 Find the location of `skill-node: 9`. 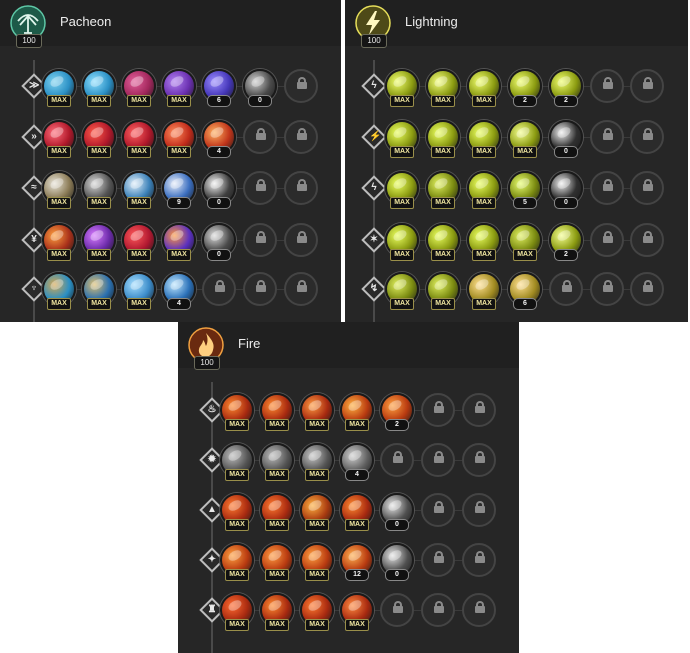

skill-node: 9 is located at coordinates (179, 190).